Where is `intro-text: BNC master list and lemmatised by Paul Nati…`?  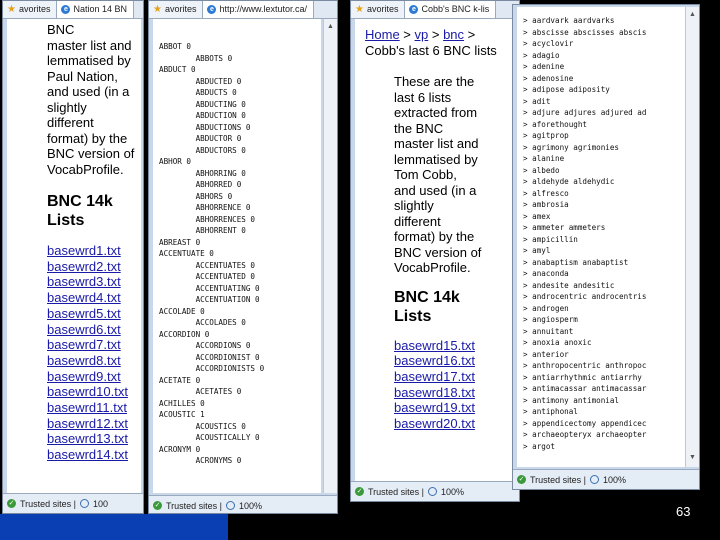
intro-text: BNC master list and lemmatised by Paul Nati… is located at coordinates (91, 99).